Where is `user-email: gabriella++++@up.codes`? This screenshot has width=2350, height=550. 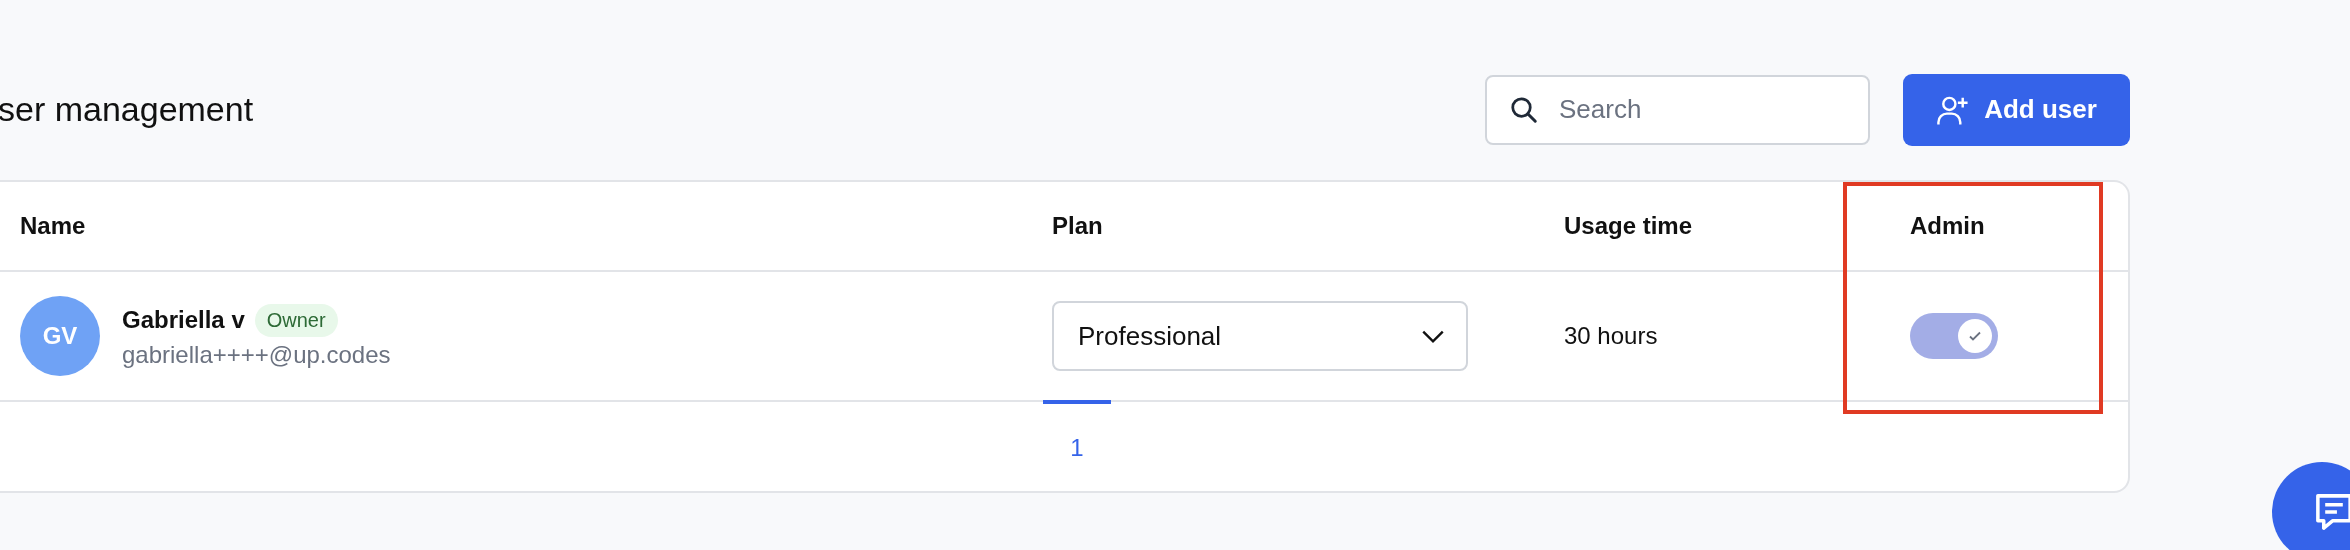 user-email: gabriella++++@up.codes is located at coordinates (256, 354).